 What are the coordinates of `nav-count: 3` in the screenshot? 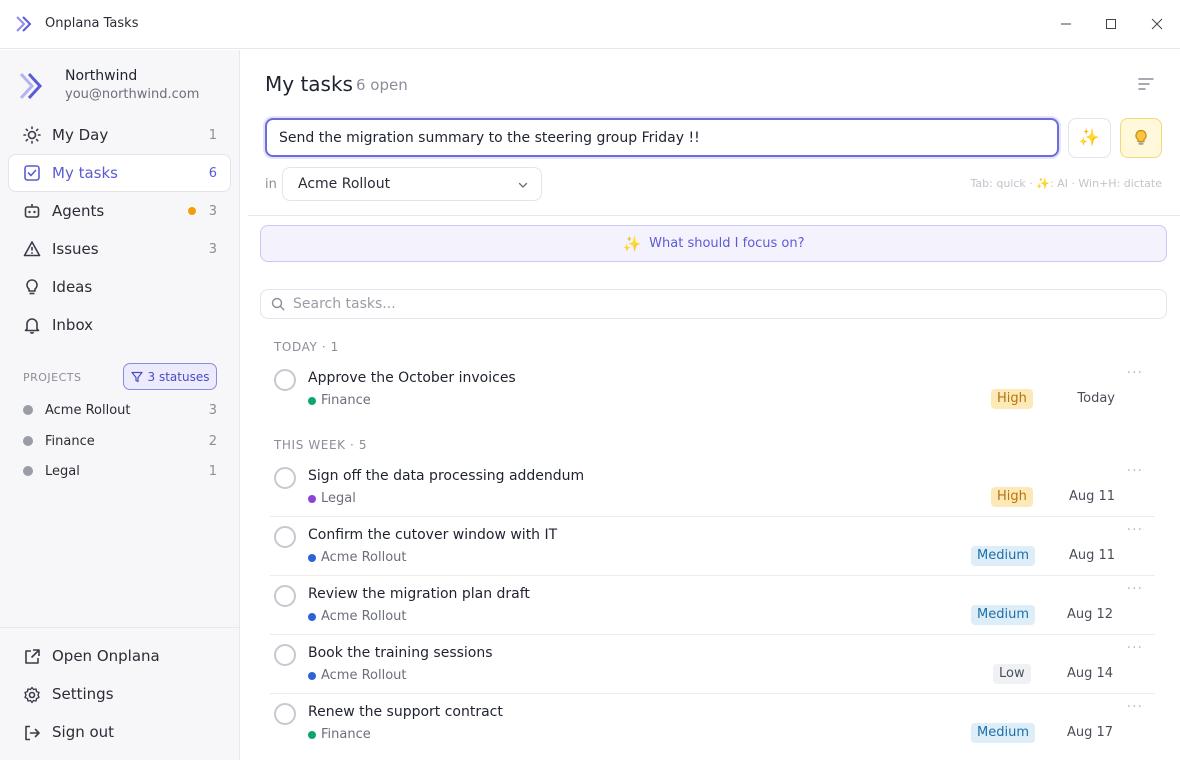 It's located at (212, 249).